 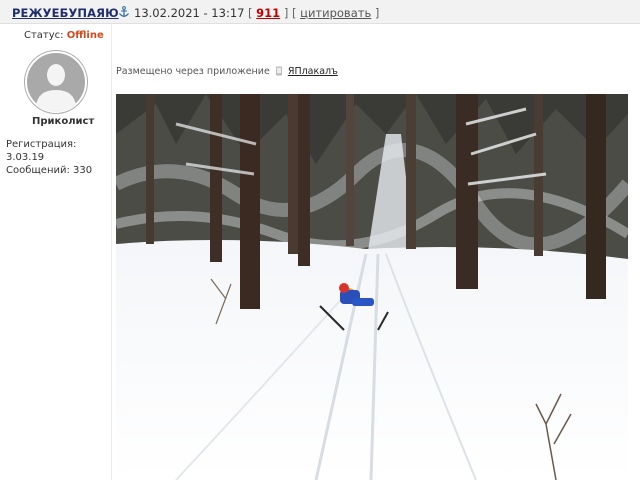 I want to click on avatar, so click(x=56, y=82).